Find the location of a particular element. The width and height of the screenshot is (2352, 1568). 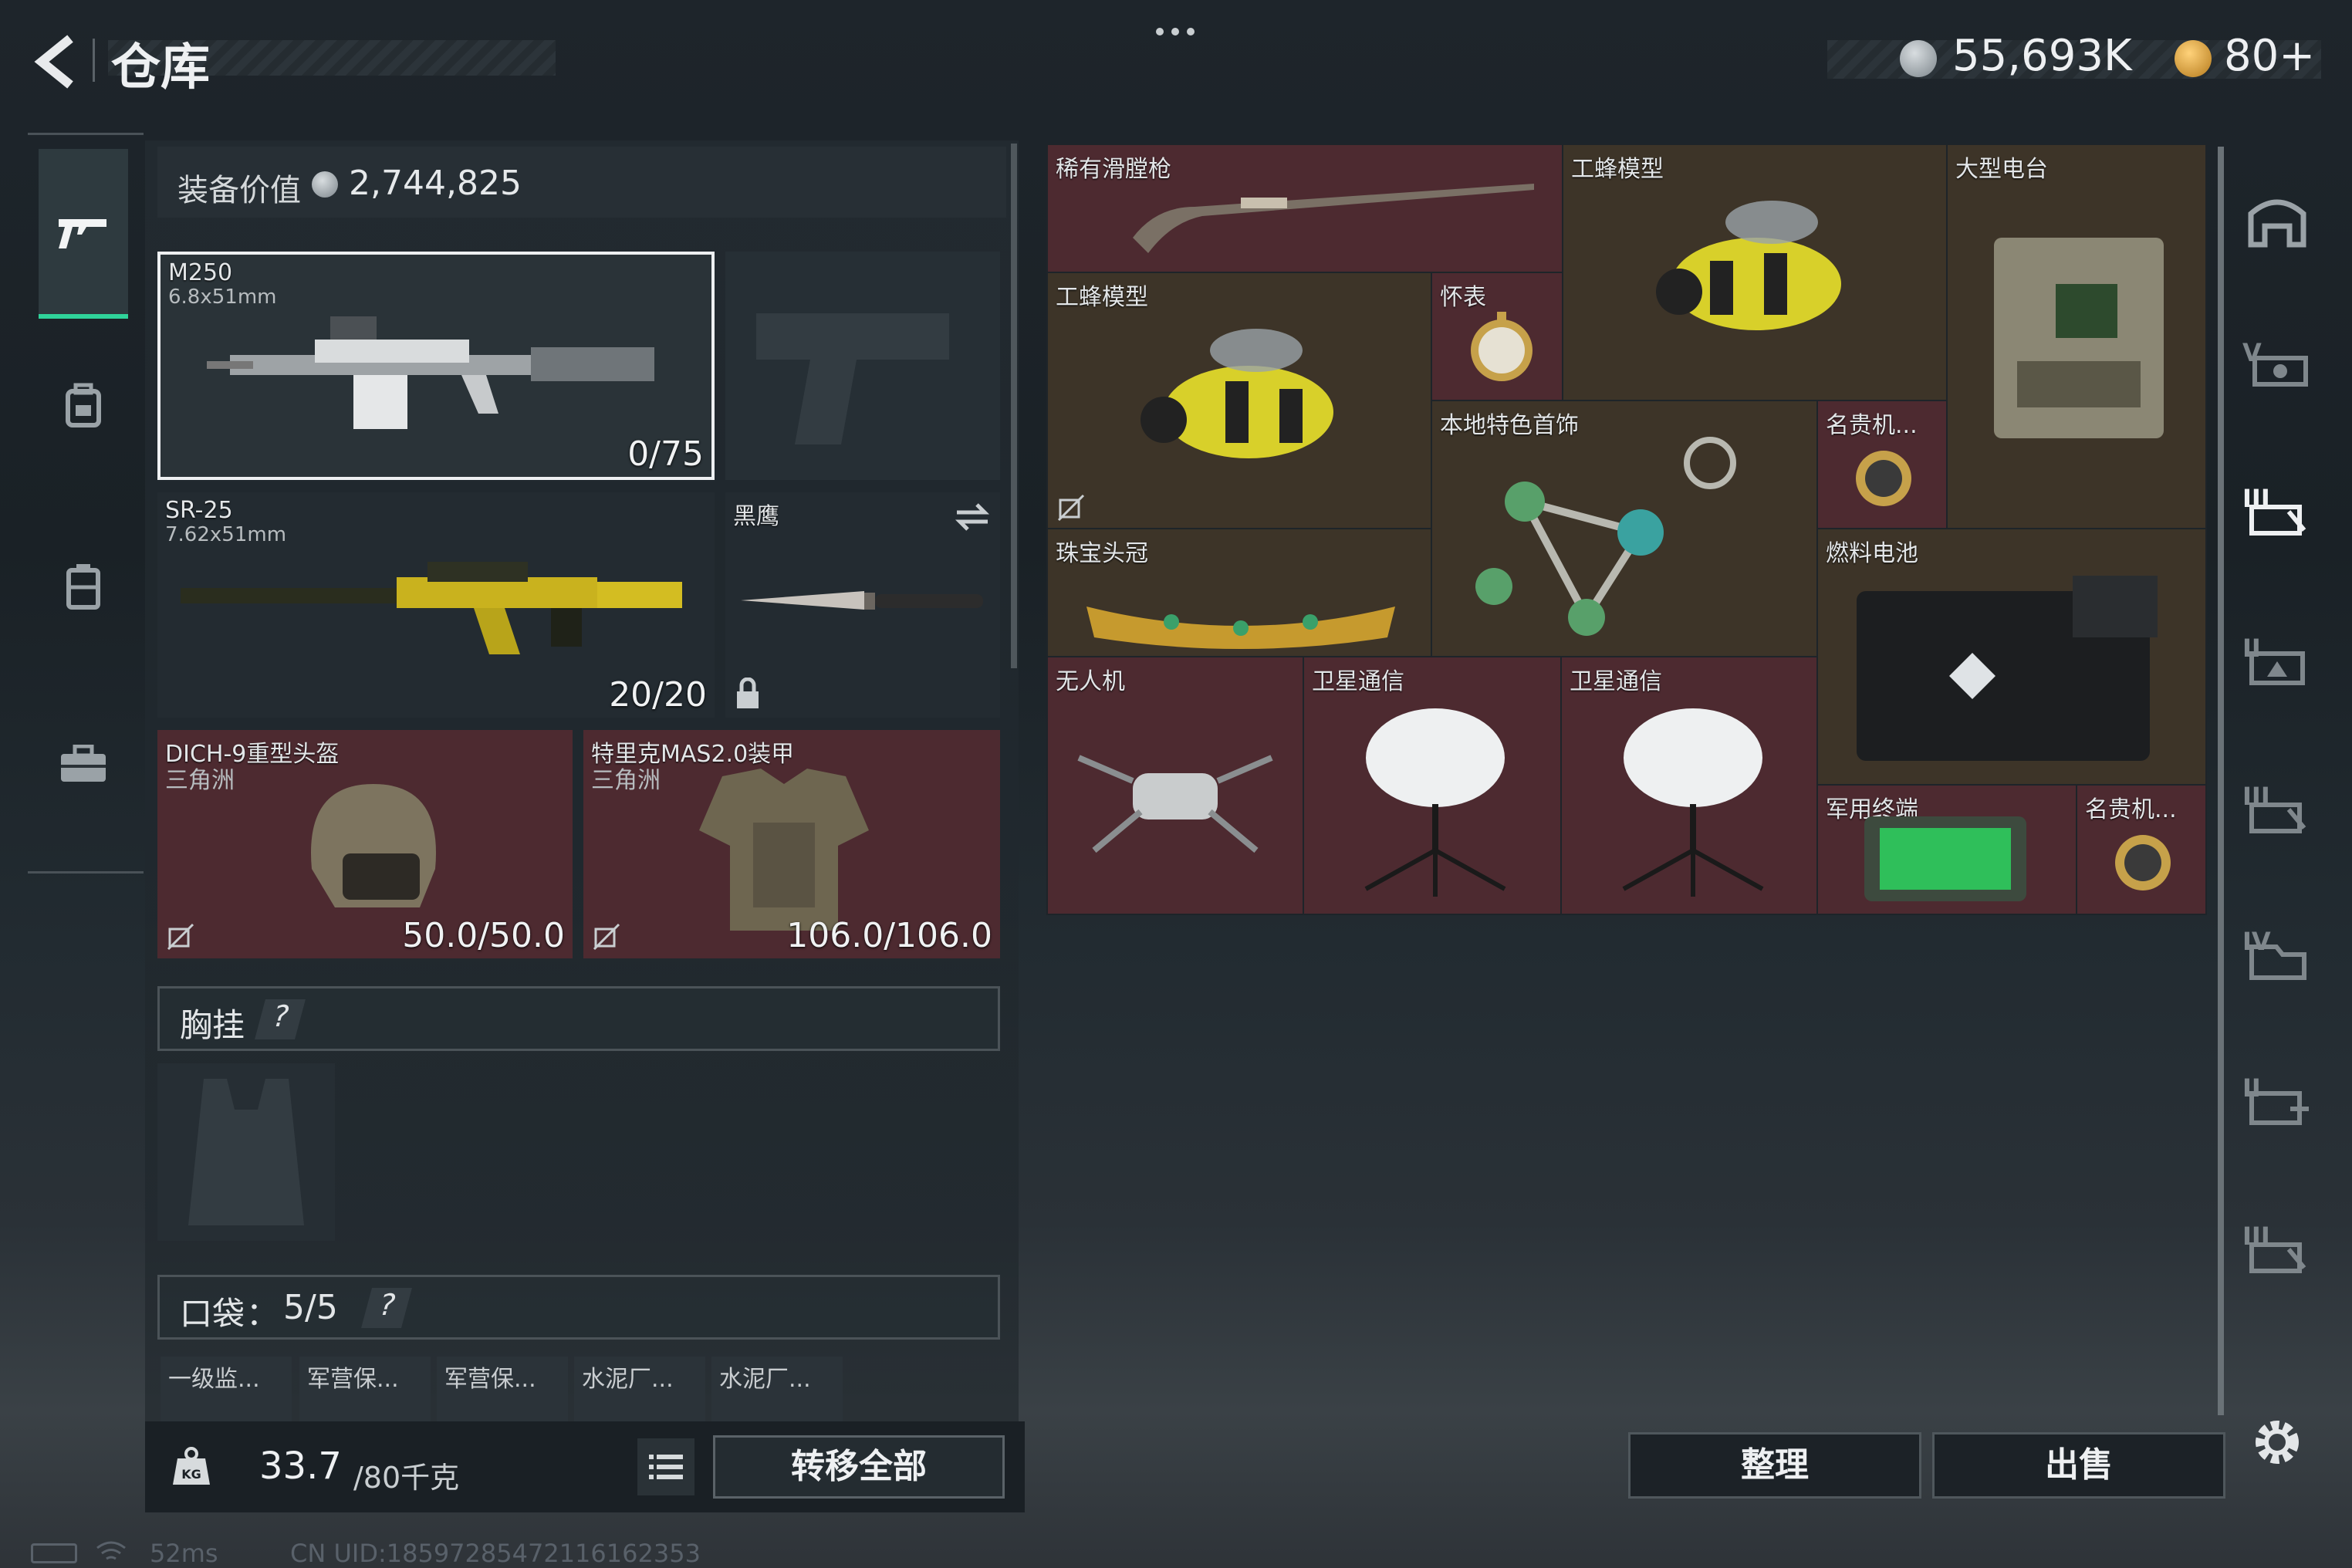

coin-icon is located at coordinates (2193, 58).